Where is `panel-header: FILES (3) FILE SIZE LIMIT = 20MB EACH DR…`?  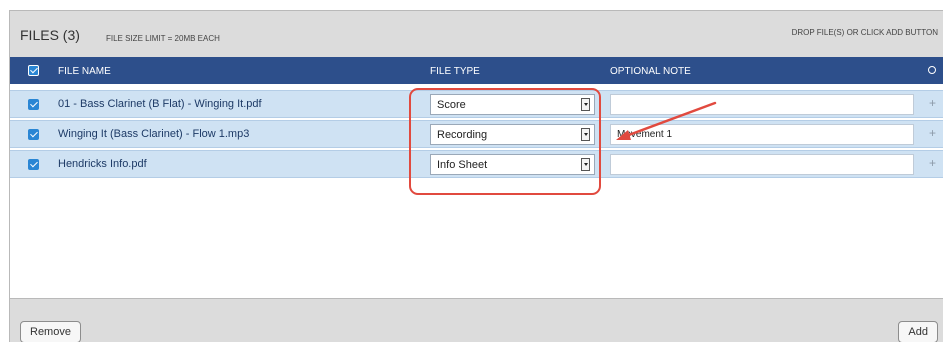
panel-header: FILES (3) FILE SIZE LIMIT = 20MB EACH DR… is located at coordinates (476, 33).